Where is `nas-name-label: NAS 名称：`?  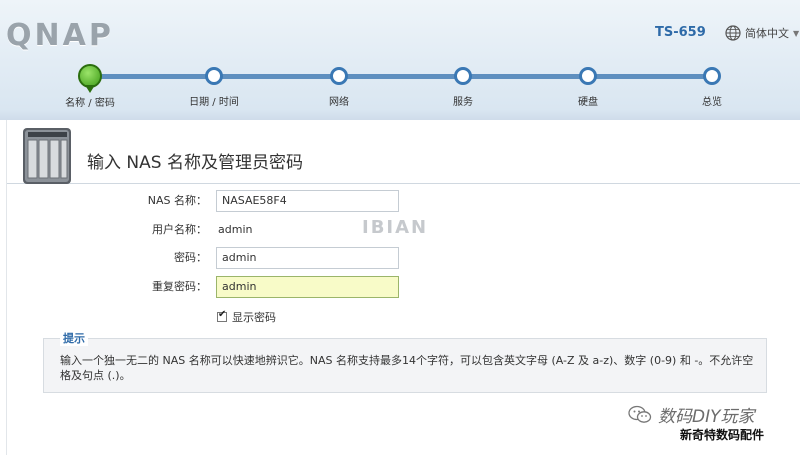
nas-name-label: NAS 名称： is located at coordinates (177, 200).